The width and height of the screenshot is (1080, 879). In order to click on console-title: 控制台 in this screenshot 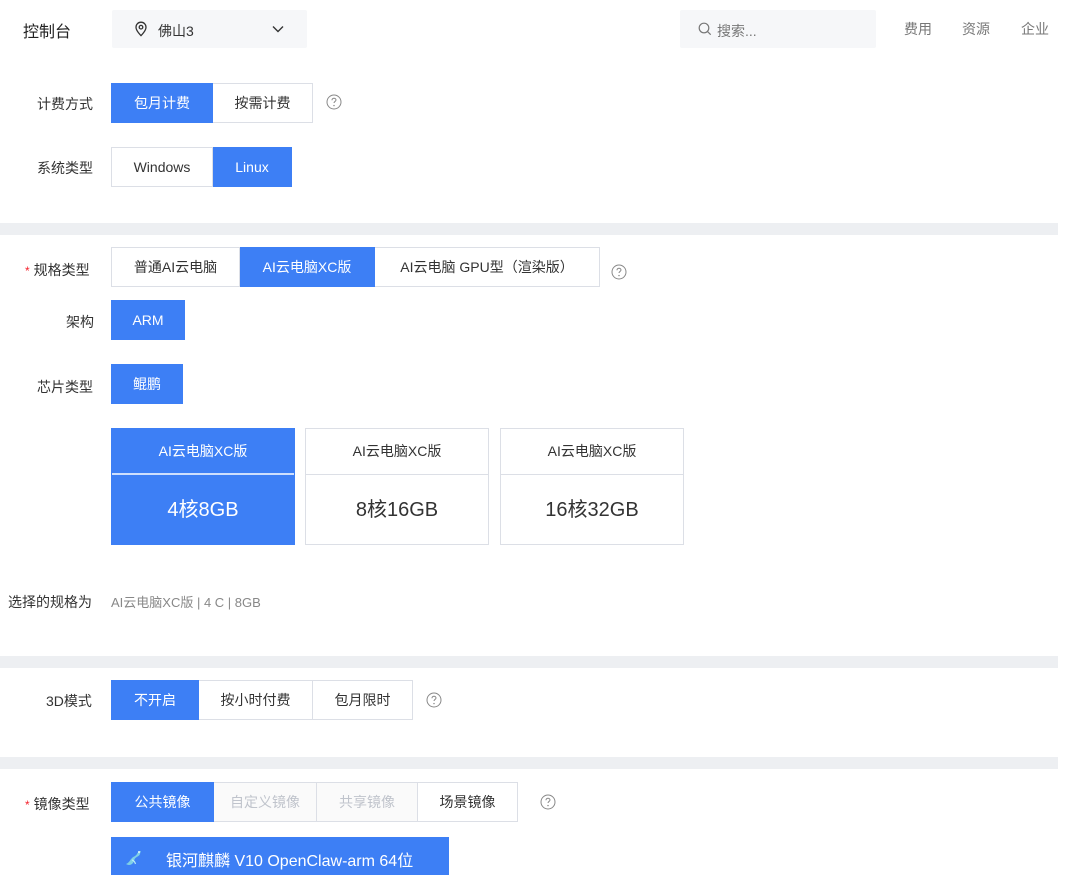, I will do `click(47, 30)`.